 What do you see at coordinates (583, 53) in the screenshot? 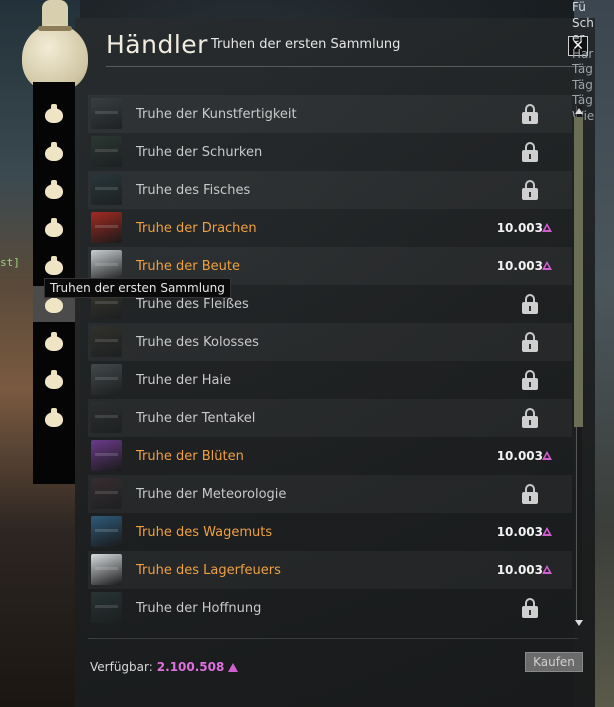
I see `hud-line: Har` at bounding box center [583, 53].